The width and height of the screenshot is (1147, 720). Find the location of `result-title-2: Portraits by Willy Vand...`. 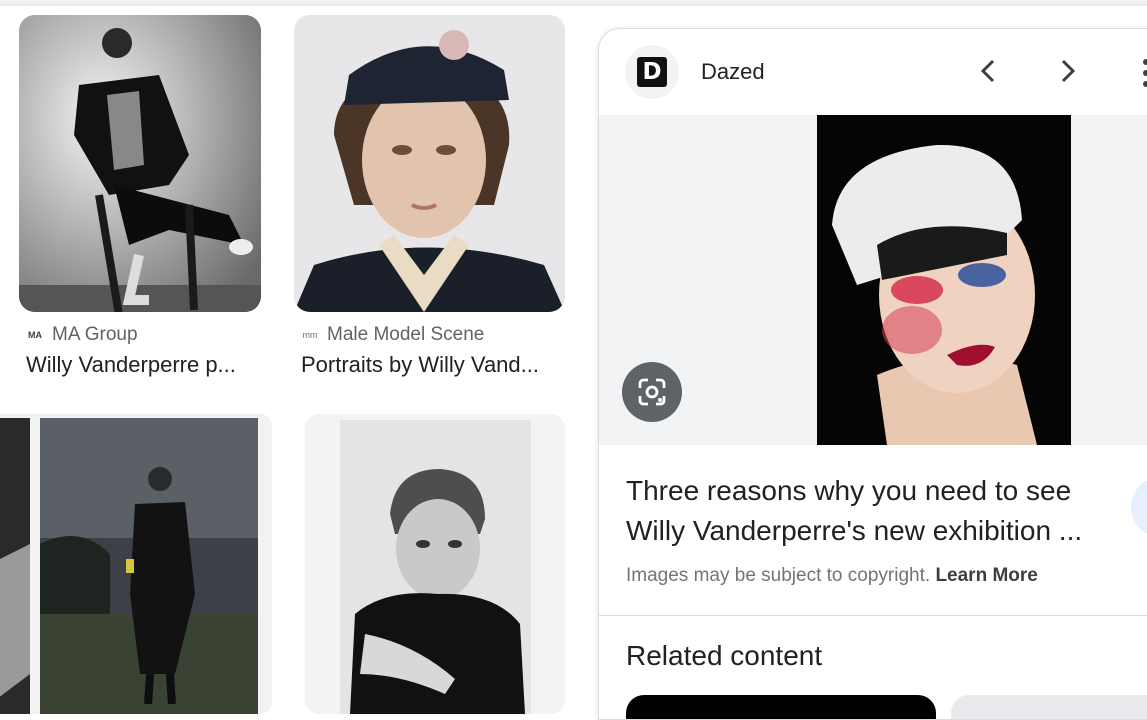

result-title-2: Portraits by Willy Vand... is located at coordinates (430, 365).